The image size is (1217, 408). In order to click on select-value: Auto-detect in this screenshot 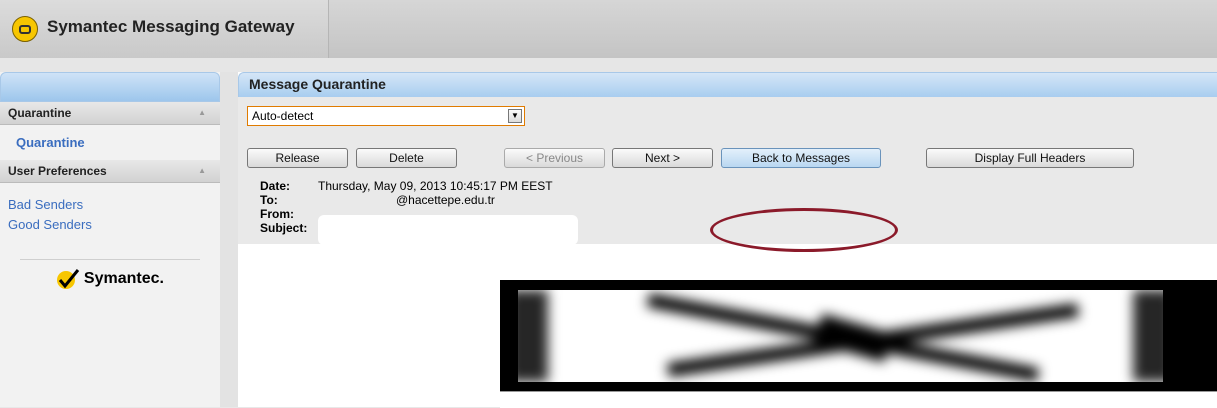, I will do `click(283, 116)`.